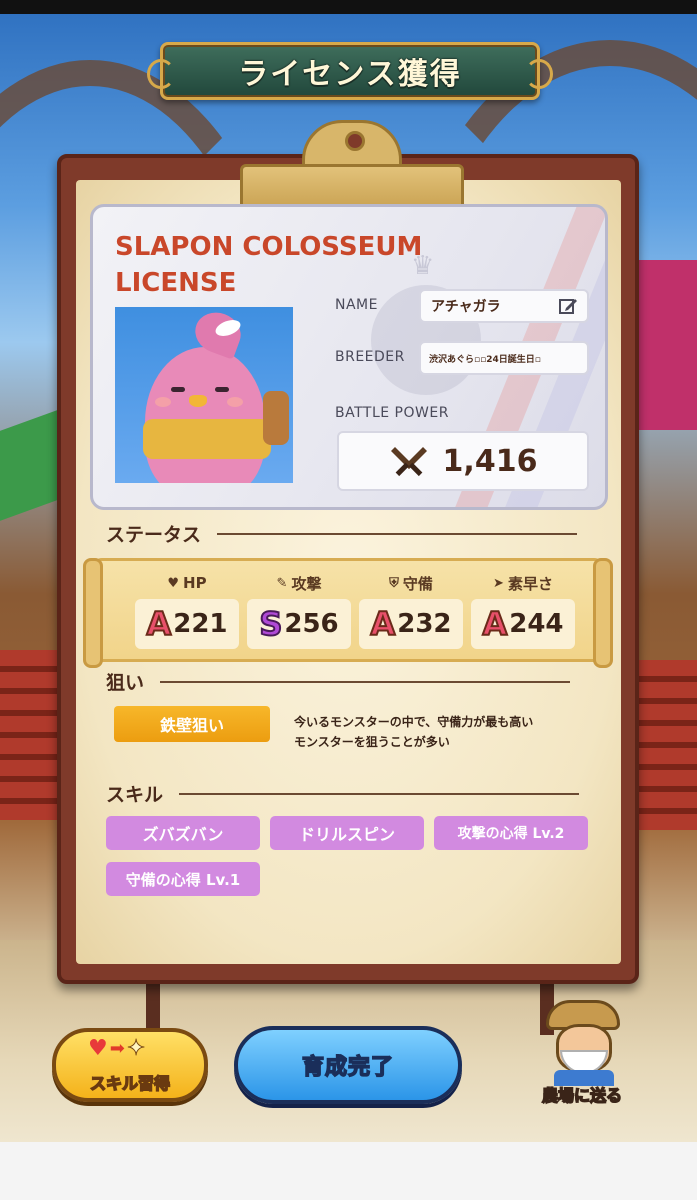  Describe the element at coordinates (350, 74) in the screenshot. I see `page-title: ライセンス獲得` at that location.